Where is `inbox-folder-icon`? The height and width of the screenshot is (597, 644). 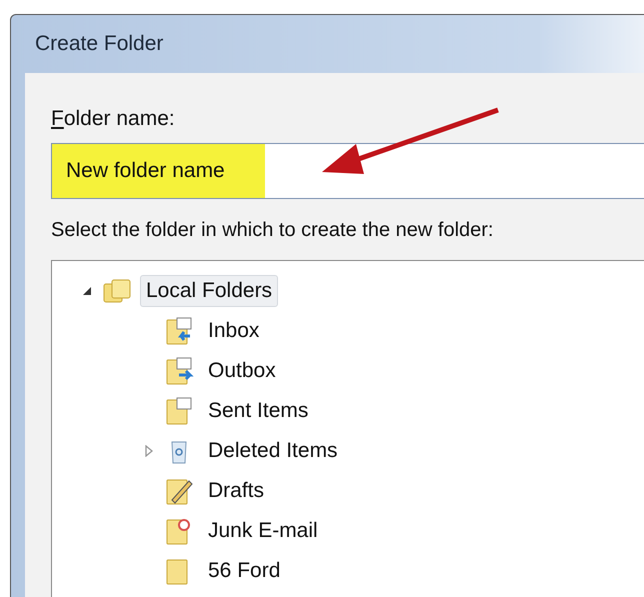 inbox-folder-icon is located at coordinates (179, 331).